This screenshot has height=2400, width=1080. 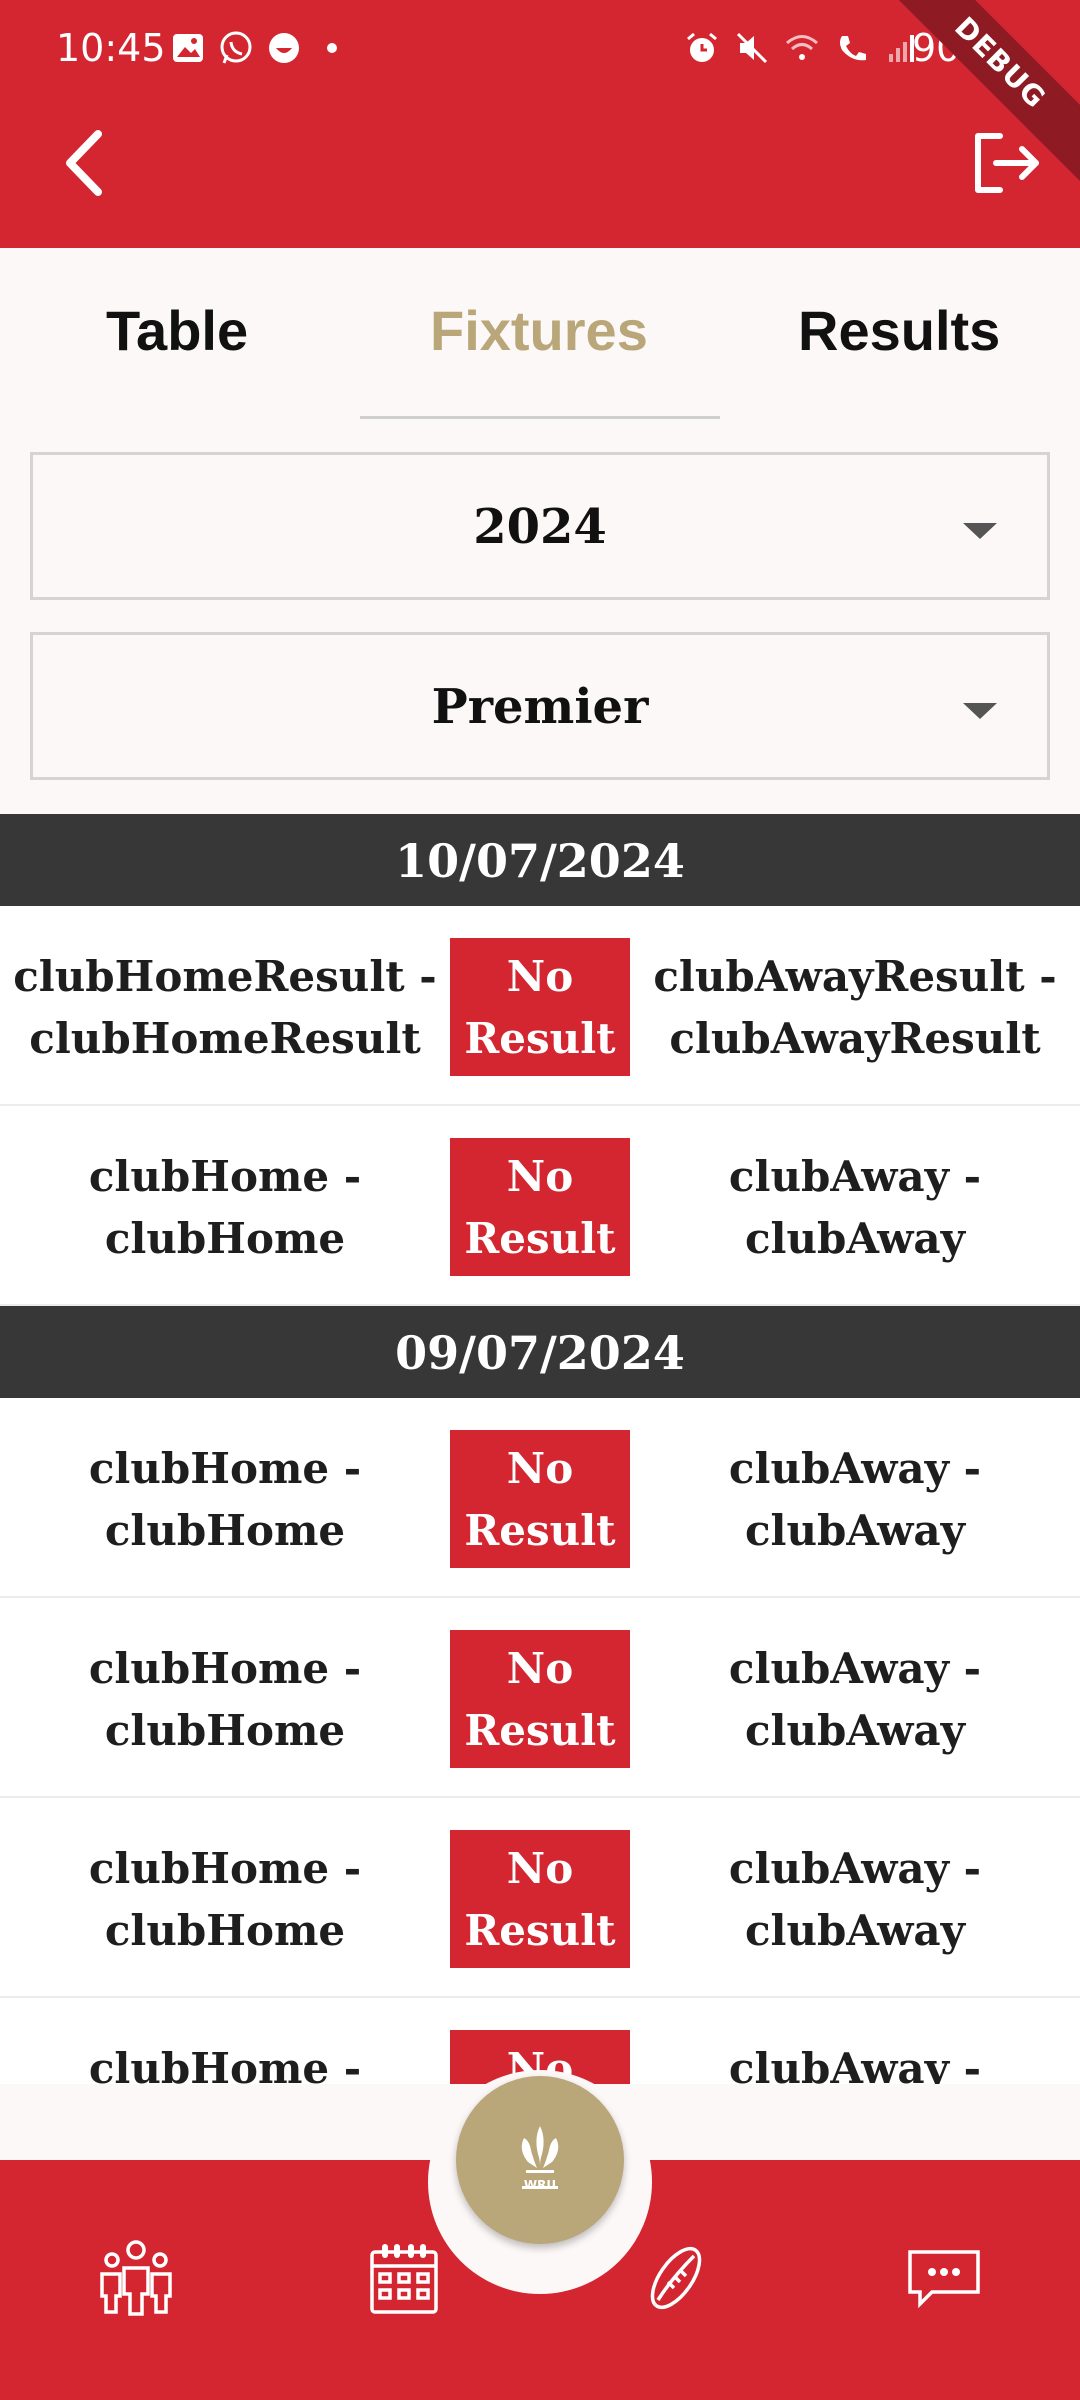 I want to click on year-dropdown-value: 2024, so click(x=540, y=527).